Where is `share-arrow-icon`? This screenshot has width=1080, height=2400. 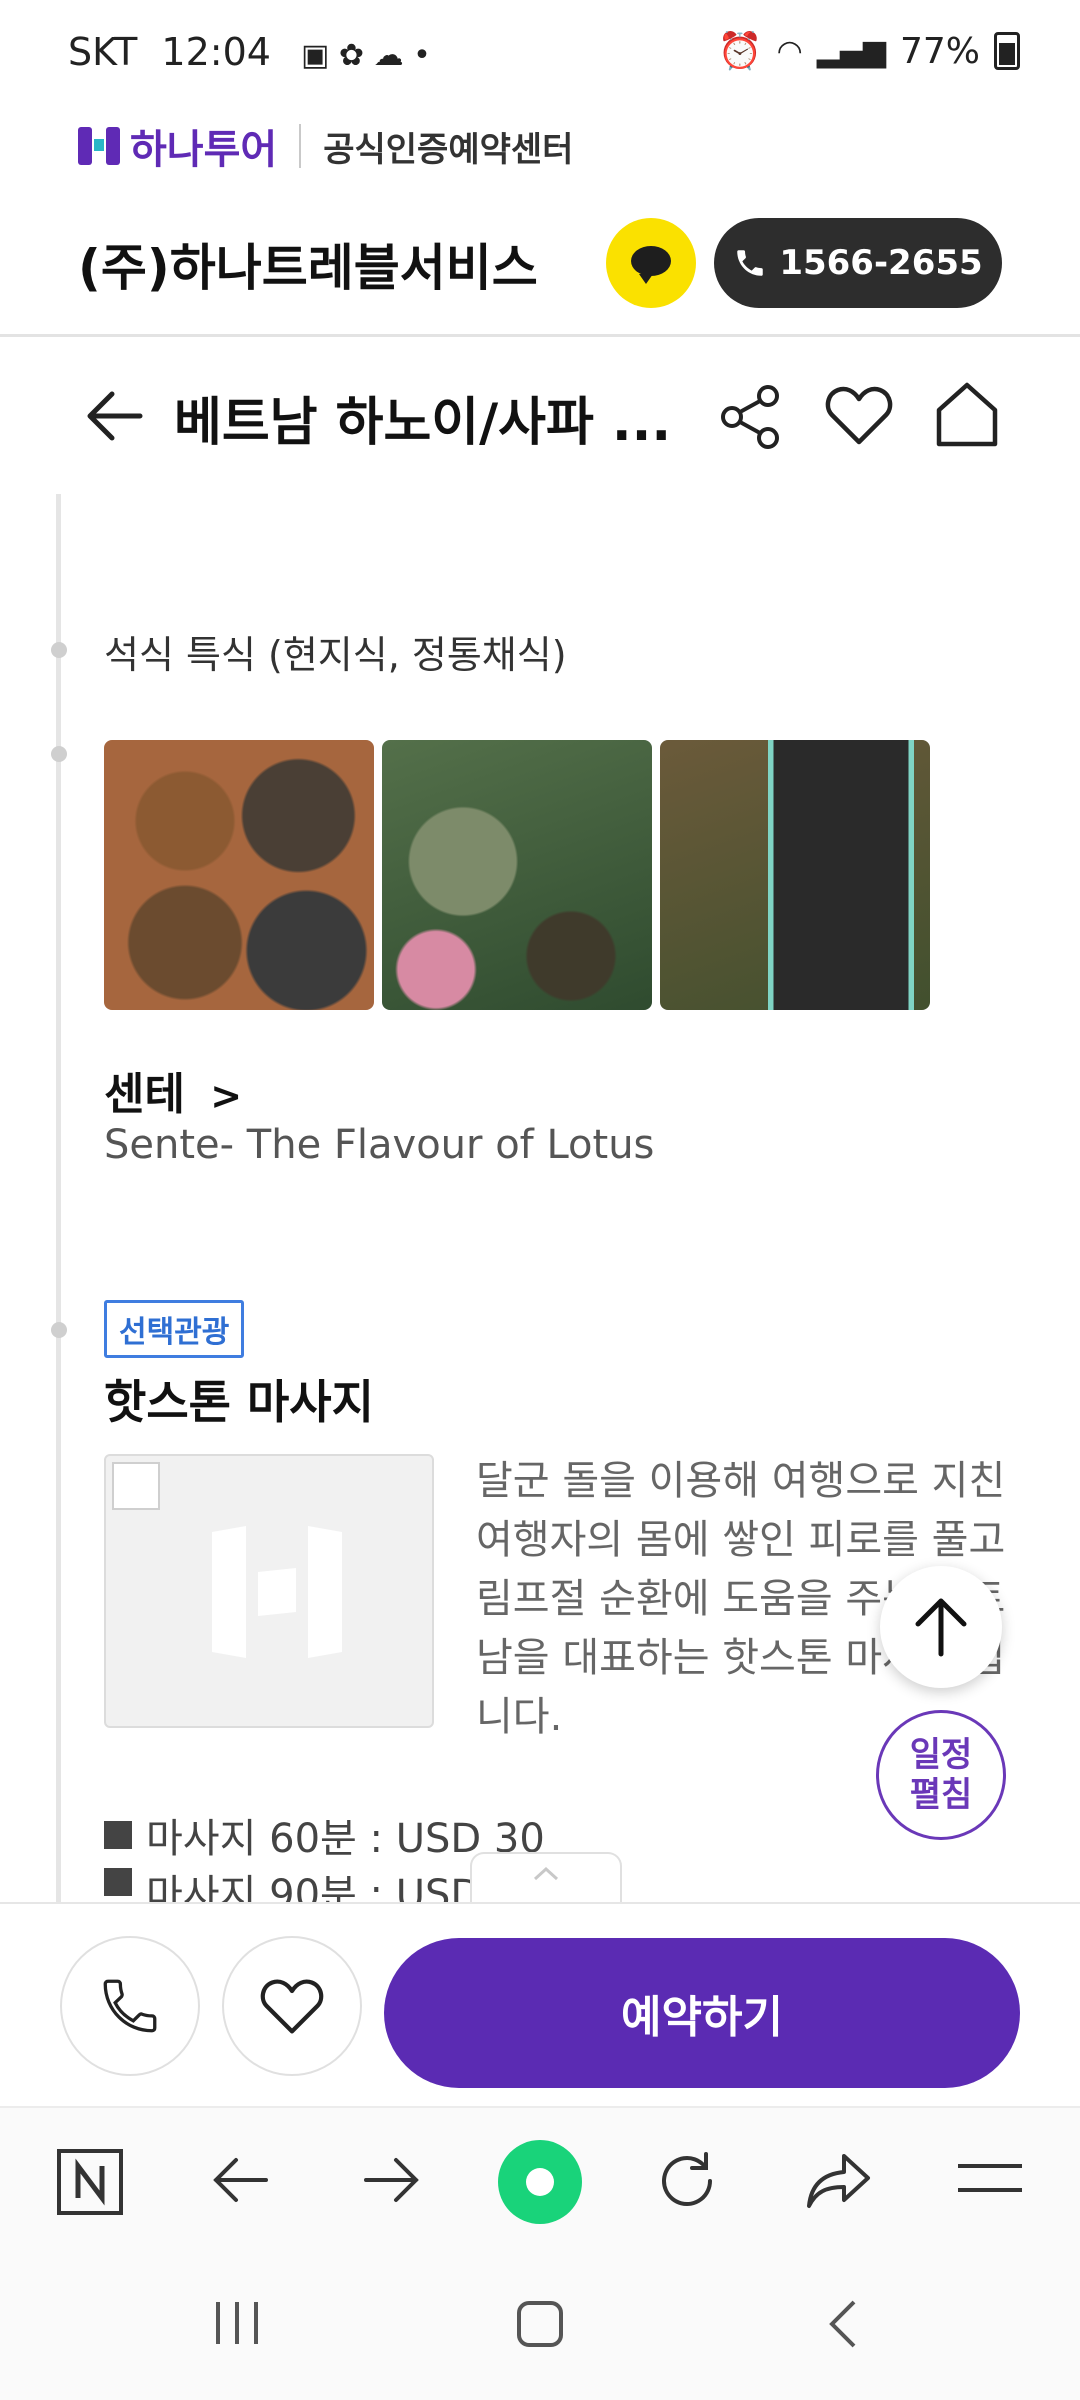
share-arrow-icon is located at coordinates (838, 2181).